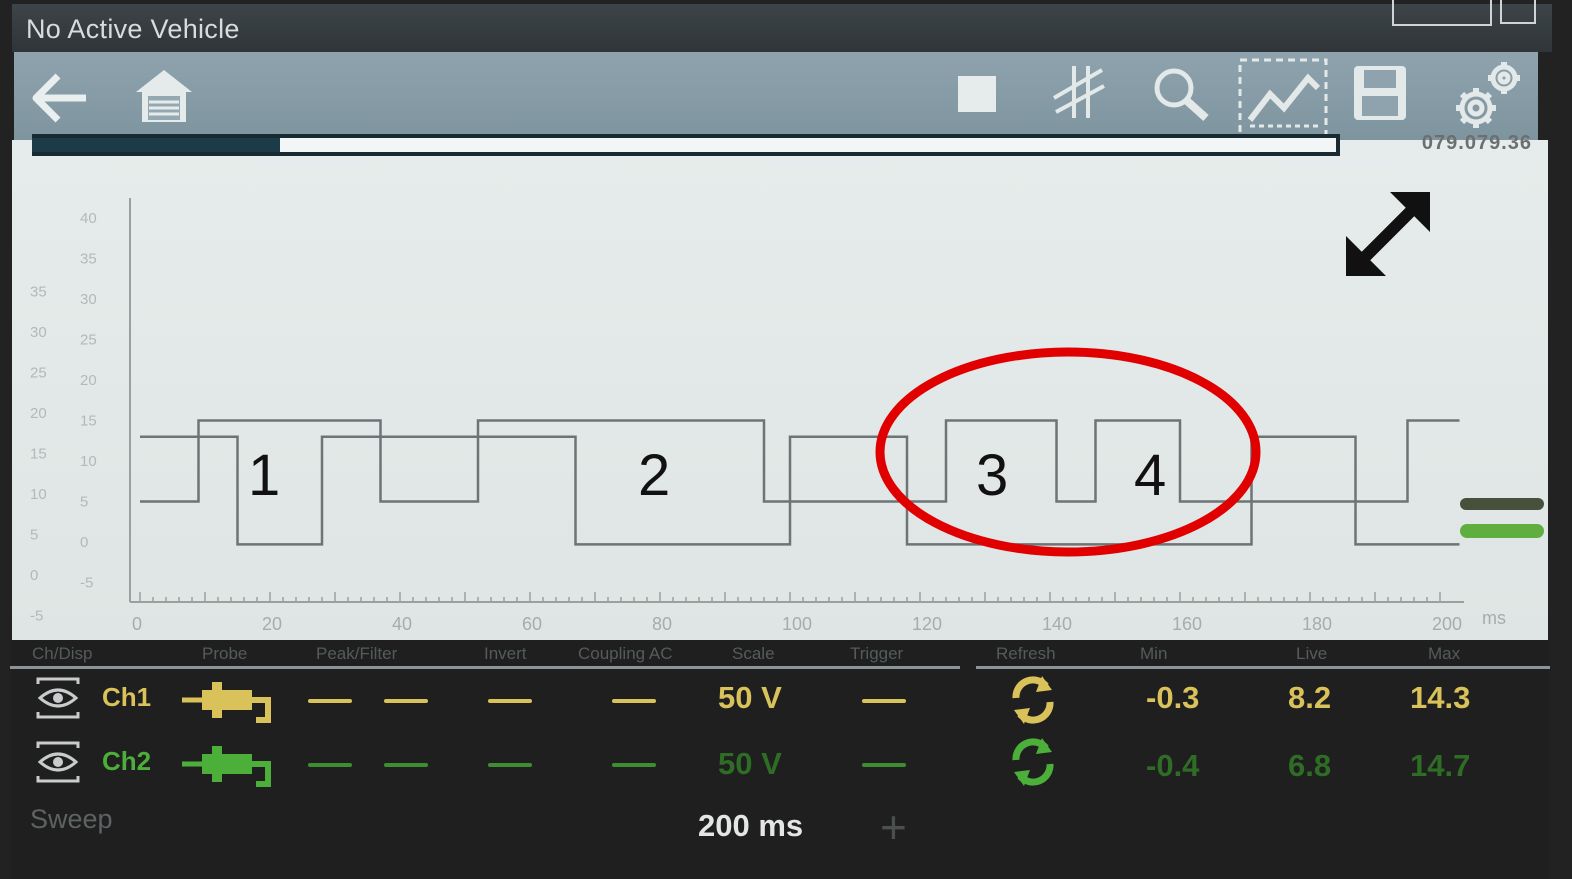 Image resolution: width=1572 pixels, height=879 pixels. What do you see at coordinates (1026, 653) in the screenshot?
I see `col-header-refresh: Refresh` at bounding box center [1026, 653].